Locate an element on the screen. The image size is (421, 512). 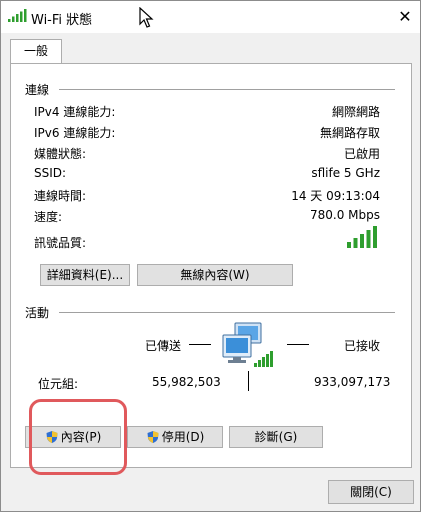
network-computers-icon is located at coordinates (247, 344).